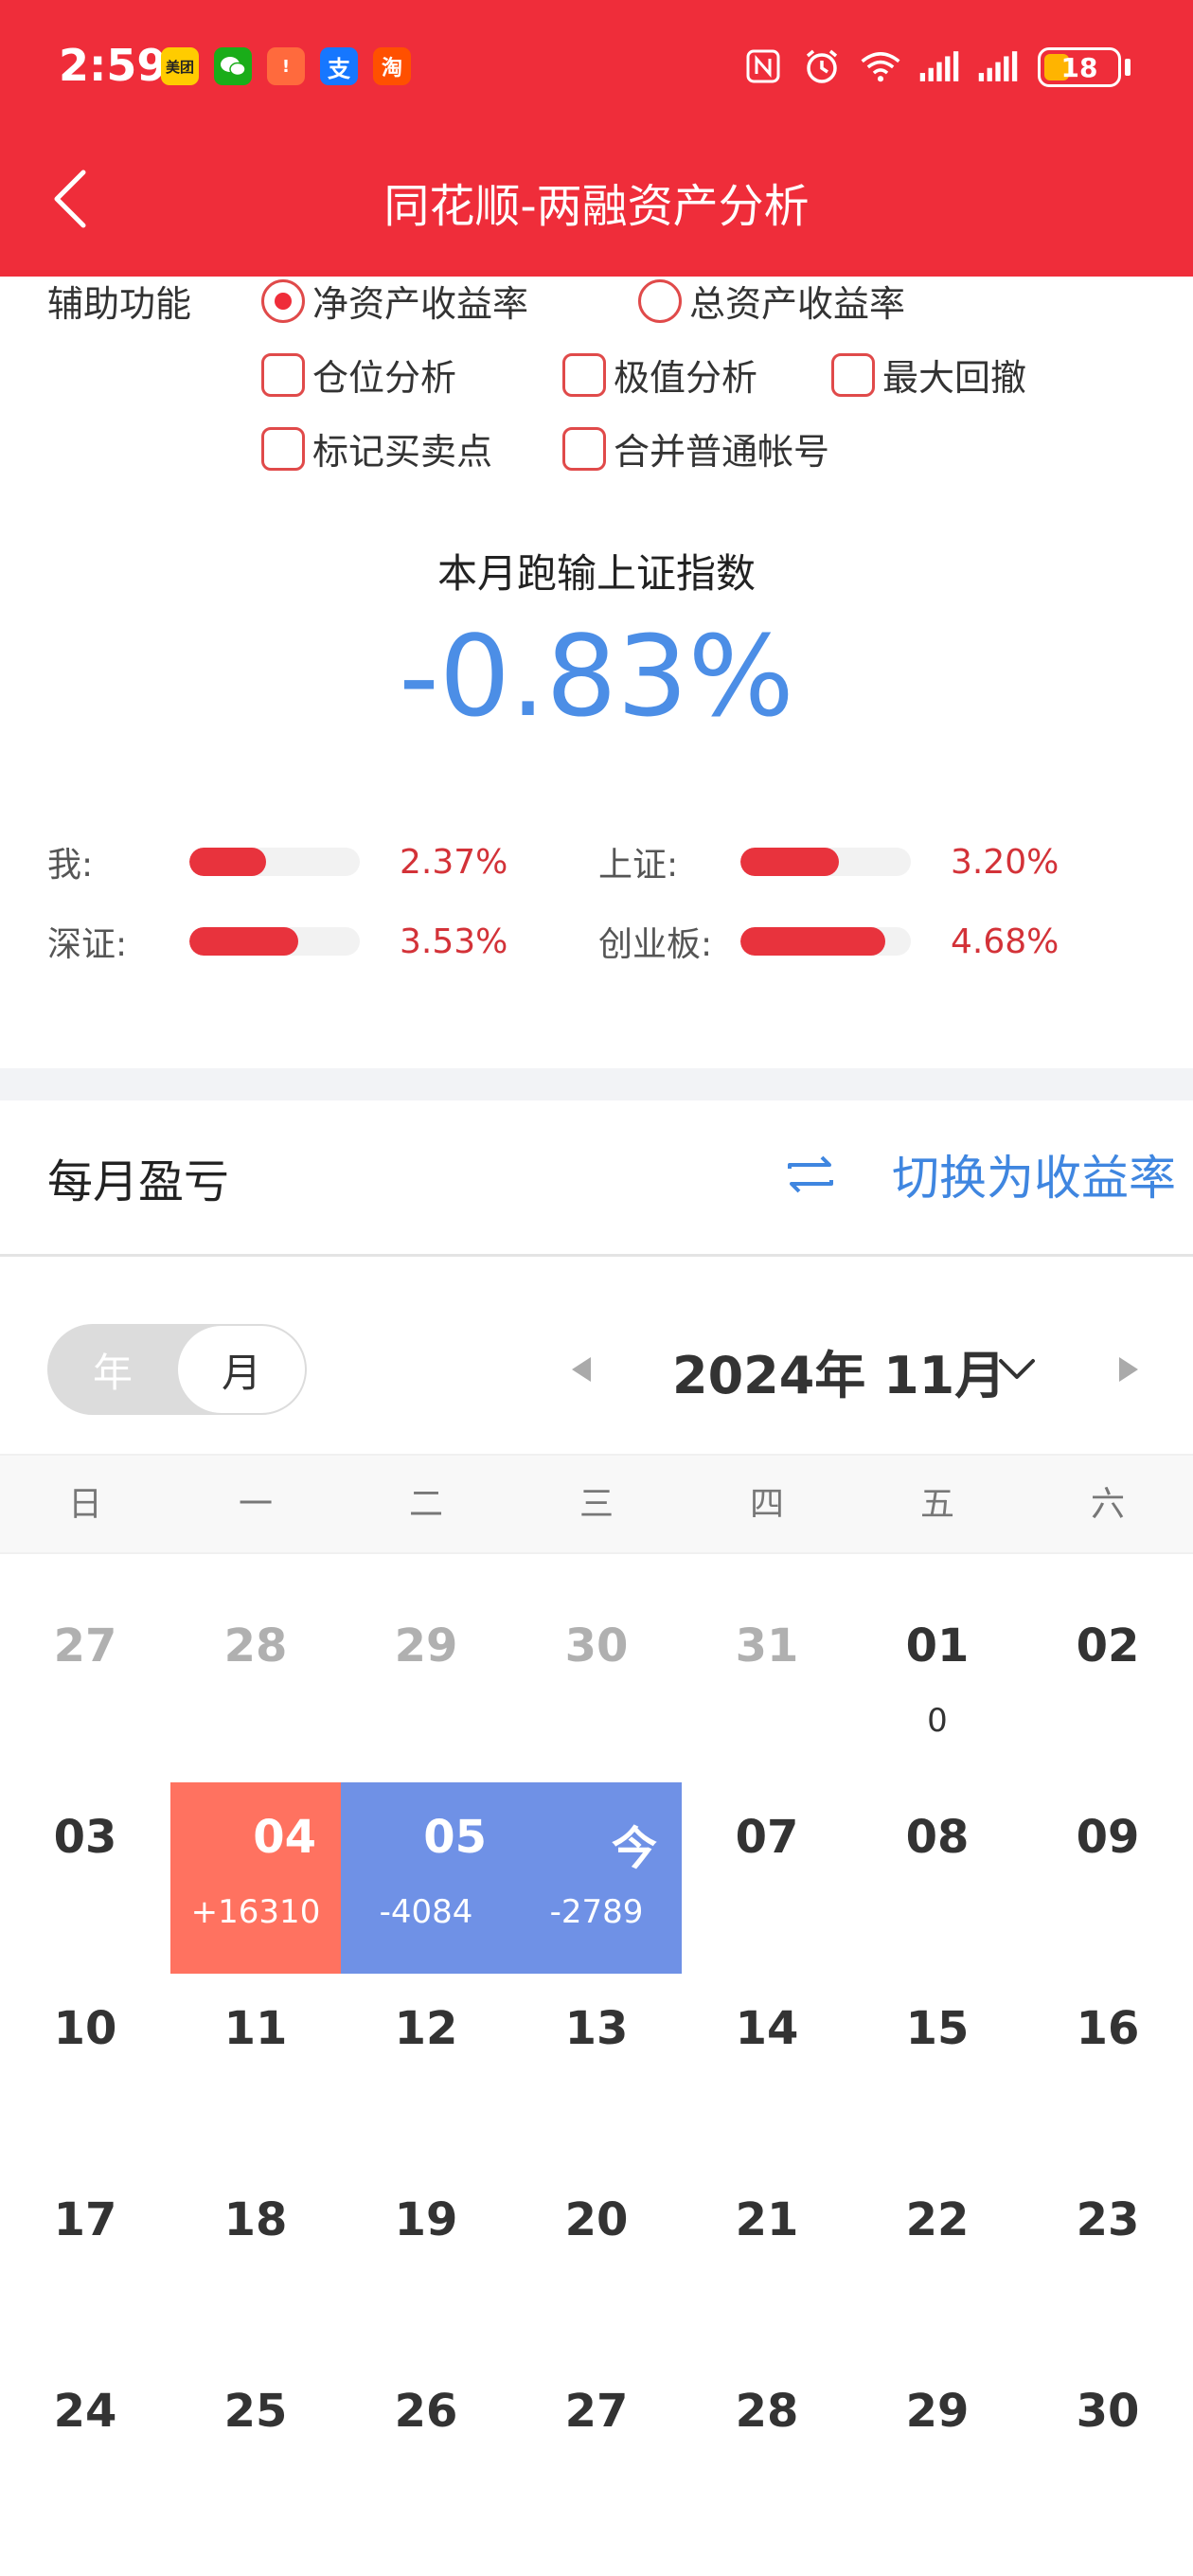  I want to click on checkbox-position-analysis: 仓位分析, so click(358, 375).